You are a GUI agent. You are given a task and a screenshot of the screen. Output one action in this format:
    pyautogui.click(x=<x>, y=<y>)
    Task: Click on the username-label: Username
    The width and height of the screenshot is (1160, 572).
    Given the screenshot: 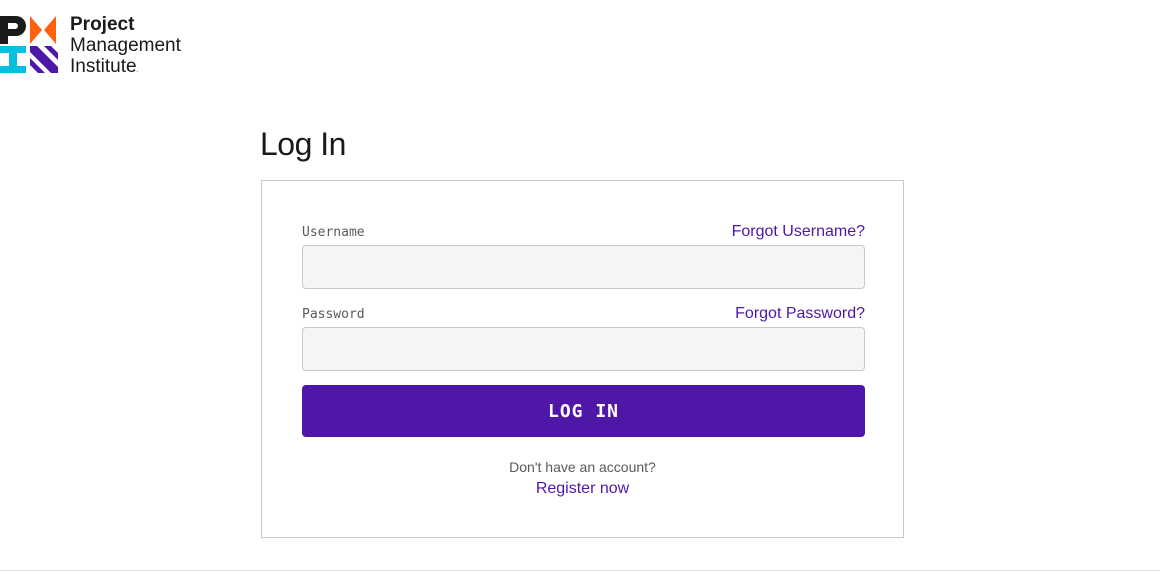 What is the action you would take?
    pyautogui.click(x=333, y=232)
    